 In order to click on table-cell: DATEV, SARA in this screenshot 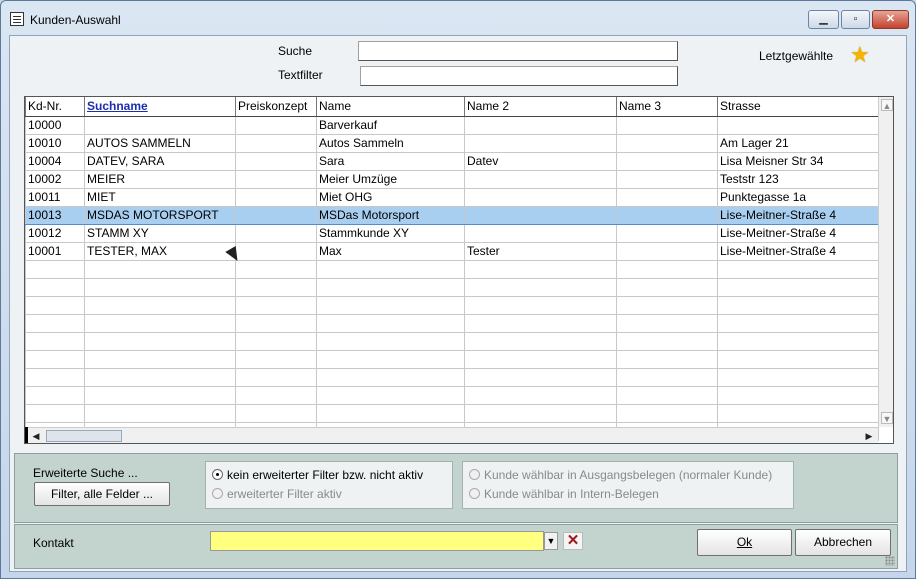, I will do `click(160, 161)`.